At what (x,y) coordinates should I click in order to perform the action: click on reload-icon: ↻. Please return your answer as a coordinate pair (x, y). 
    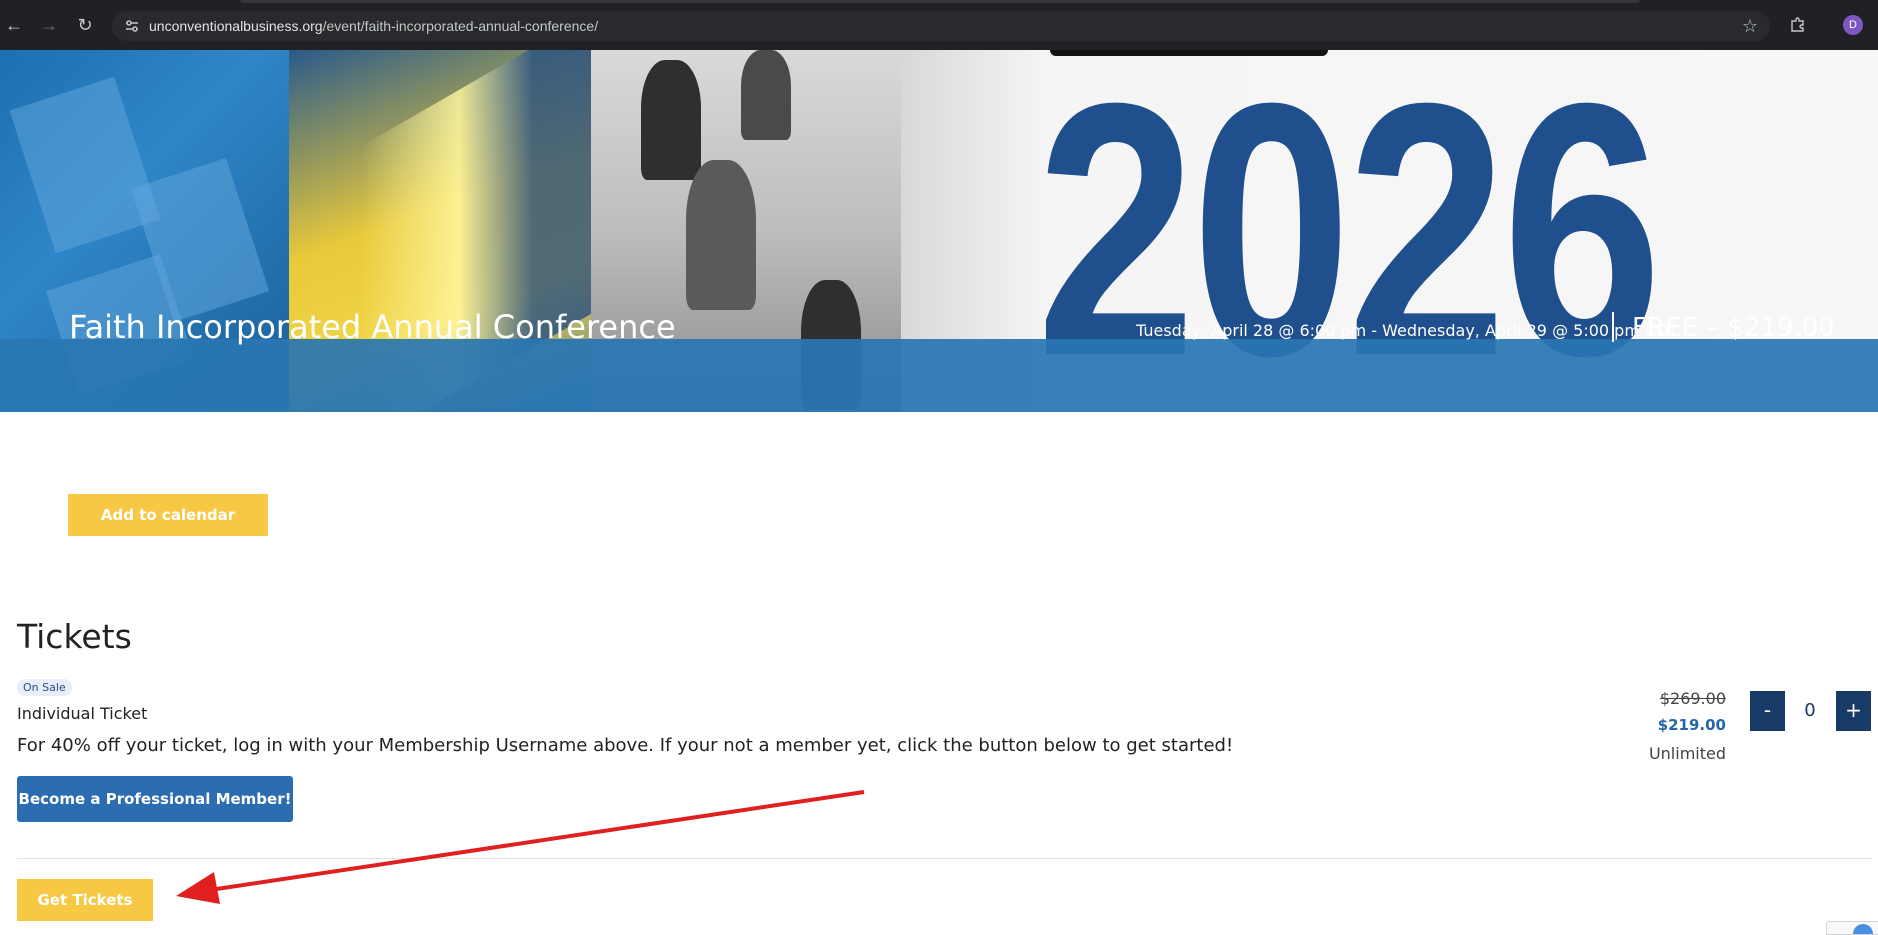
    Looking at the image, I should click on (85, 25).